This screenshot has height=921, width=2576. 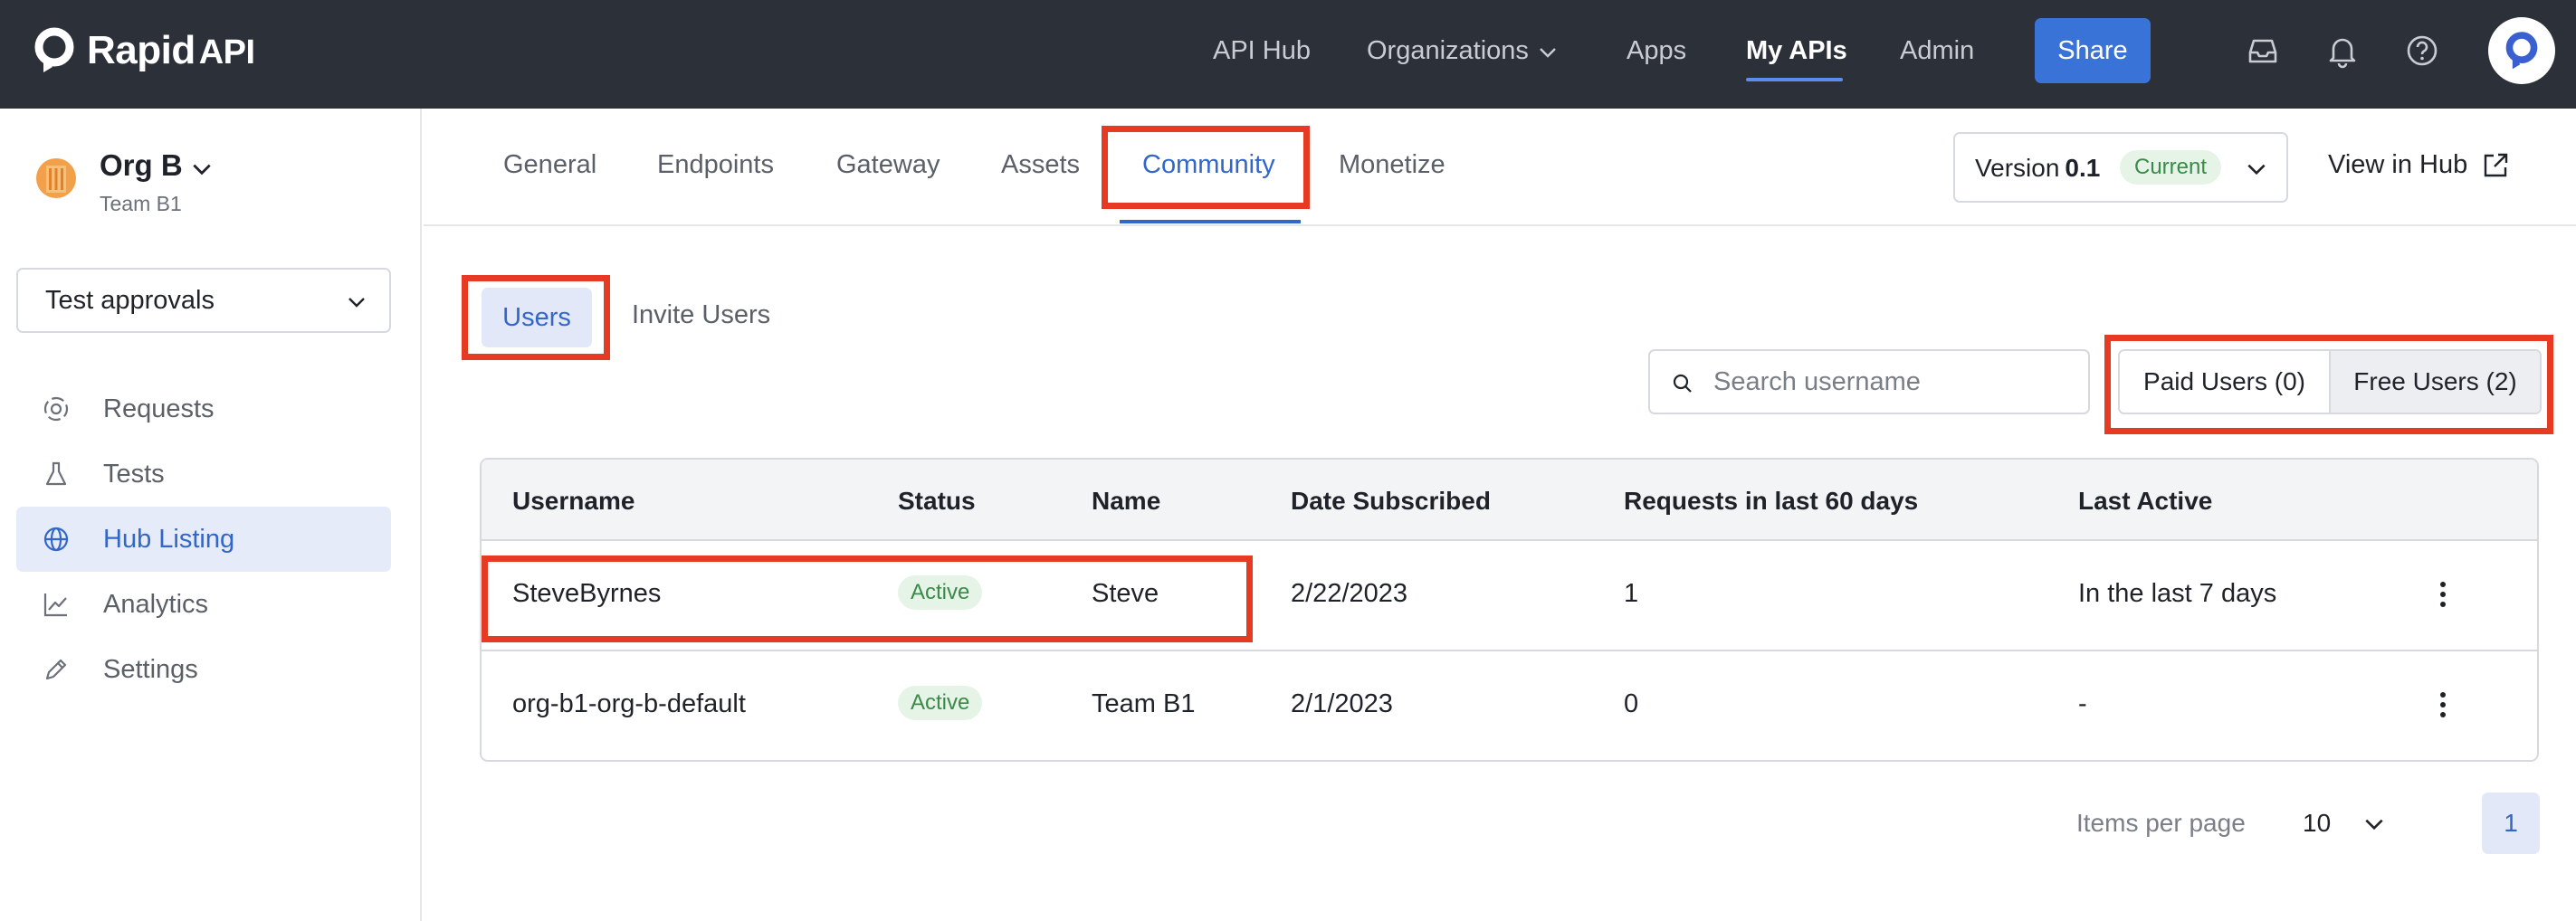 I want to click on cell-last-active: In the last 7 days, so click(x=2178, y=594).